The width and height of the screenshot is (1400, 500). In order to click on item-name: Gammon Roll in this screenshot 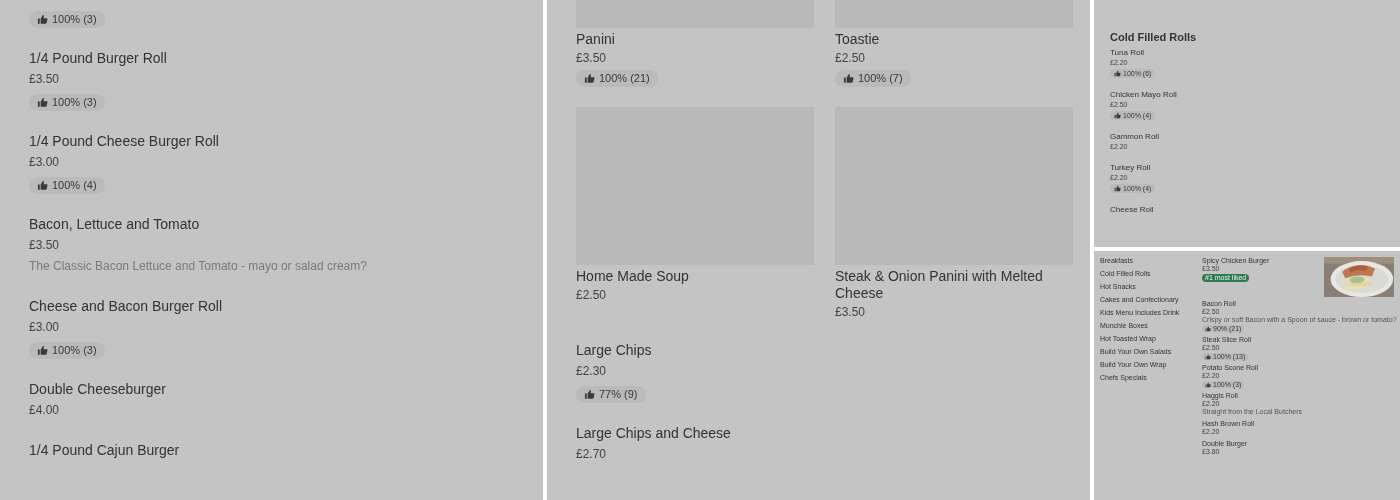, I will do `click(1134, 137)`.